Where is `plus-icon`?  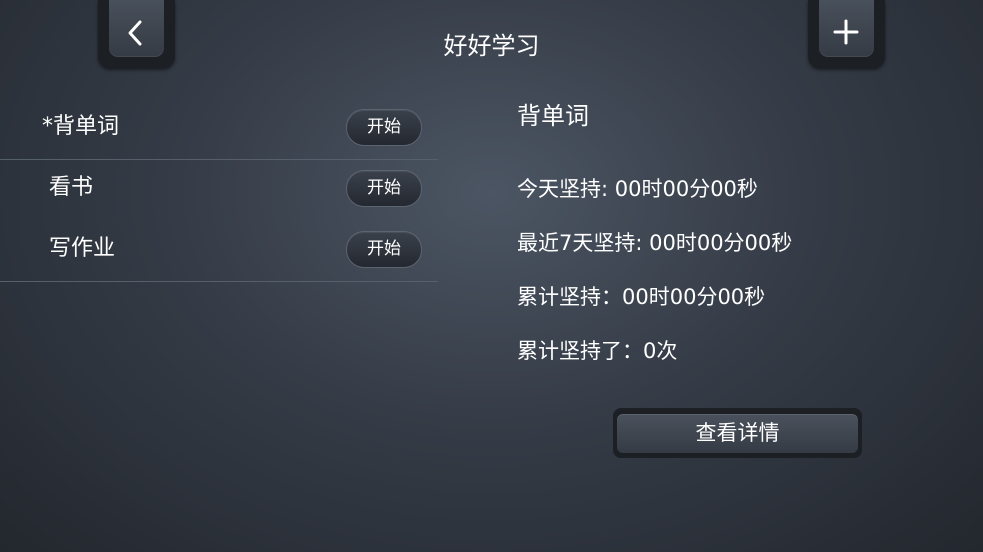 plus-icon is located at coordinates (846, 32).